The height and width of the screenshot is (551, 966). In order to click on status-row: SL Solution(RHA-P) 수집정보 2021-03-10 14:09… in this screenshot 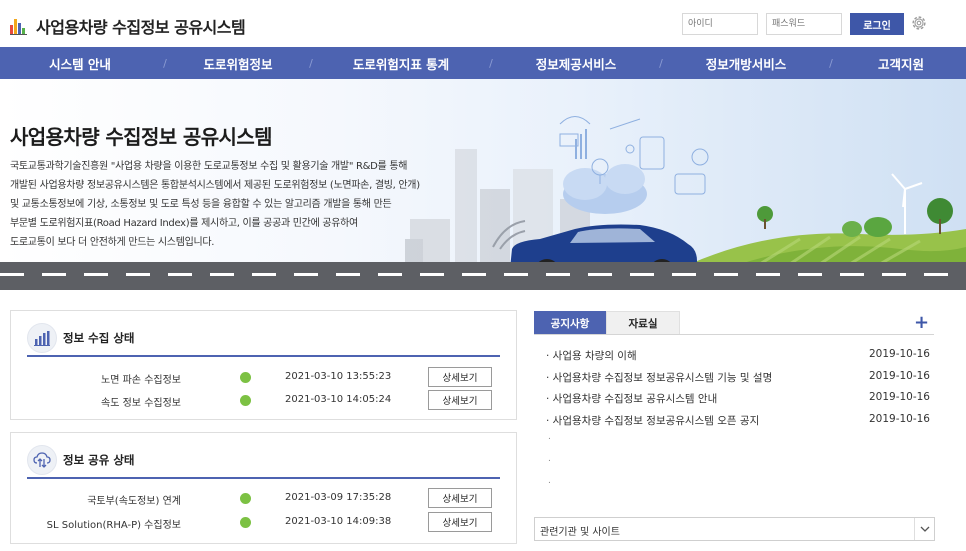, I will do `click(263, 523)`.